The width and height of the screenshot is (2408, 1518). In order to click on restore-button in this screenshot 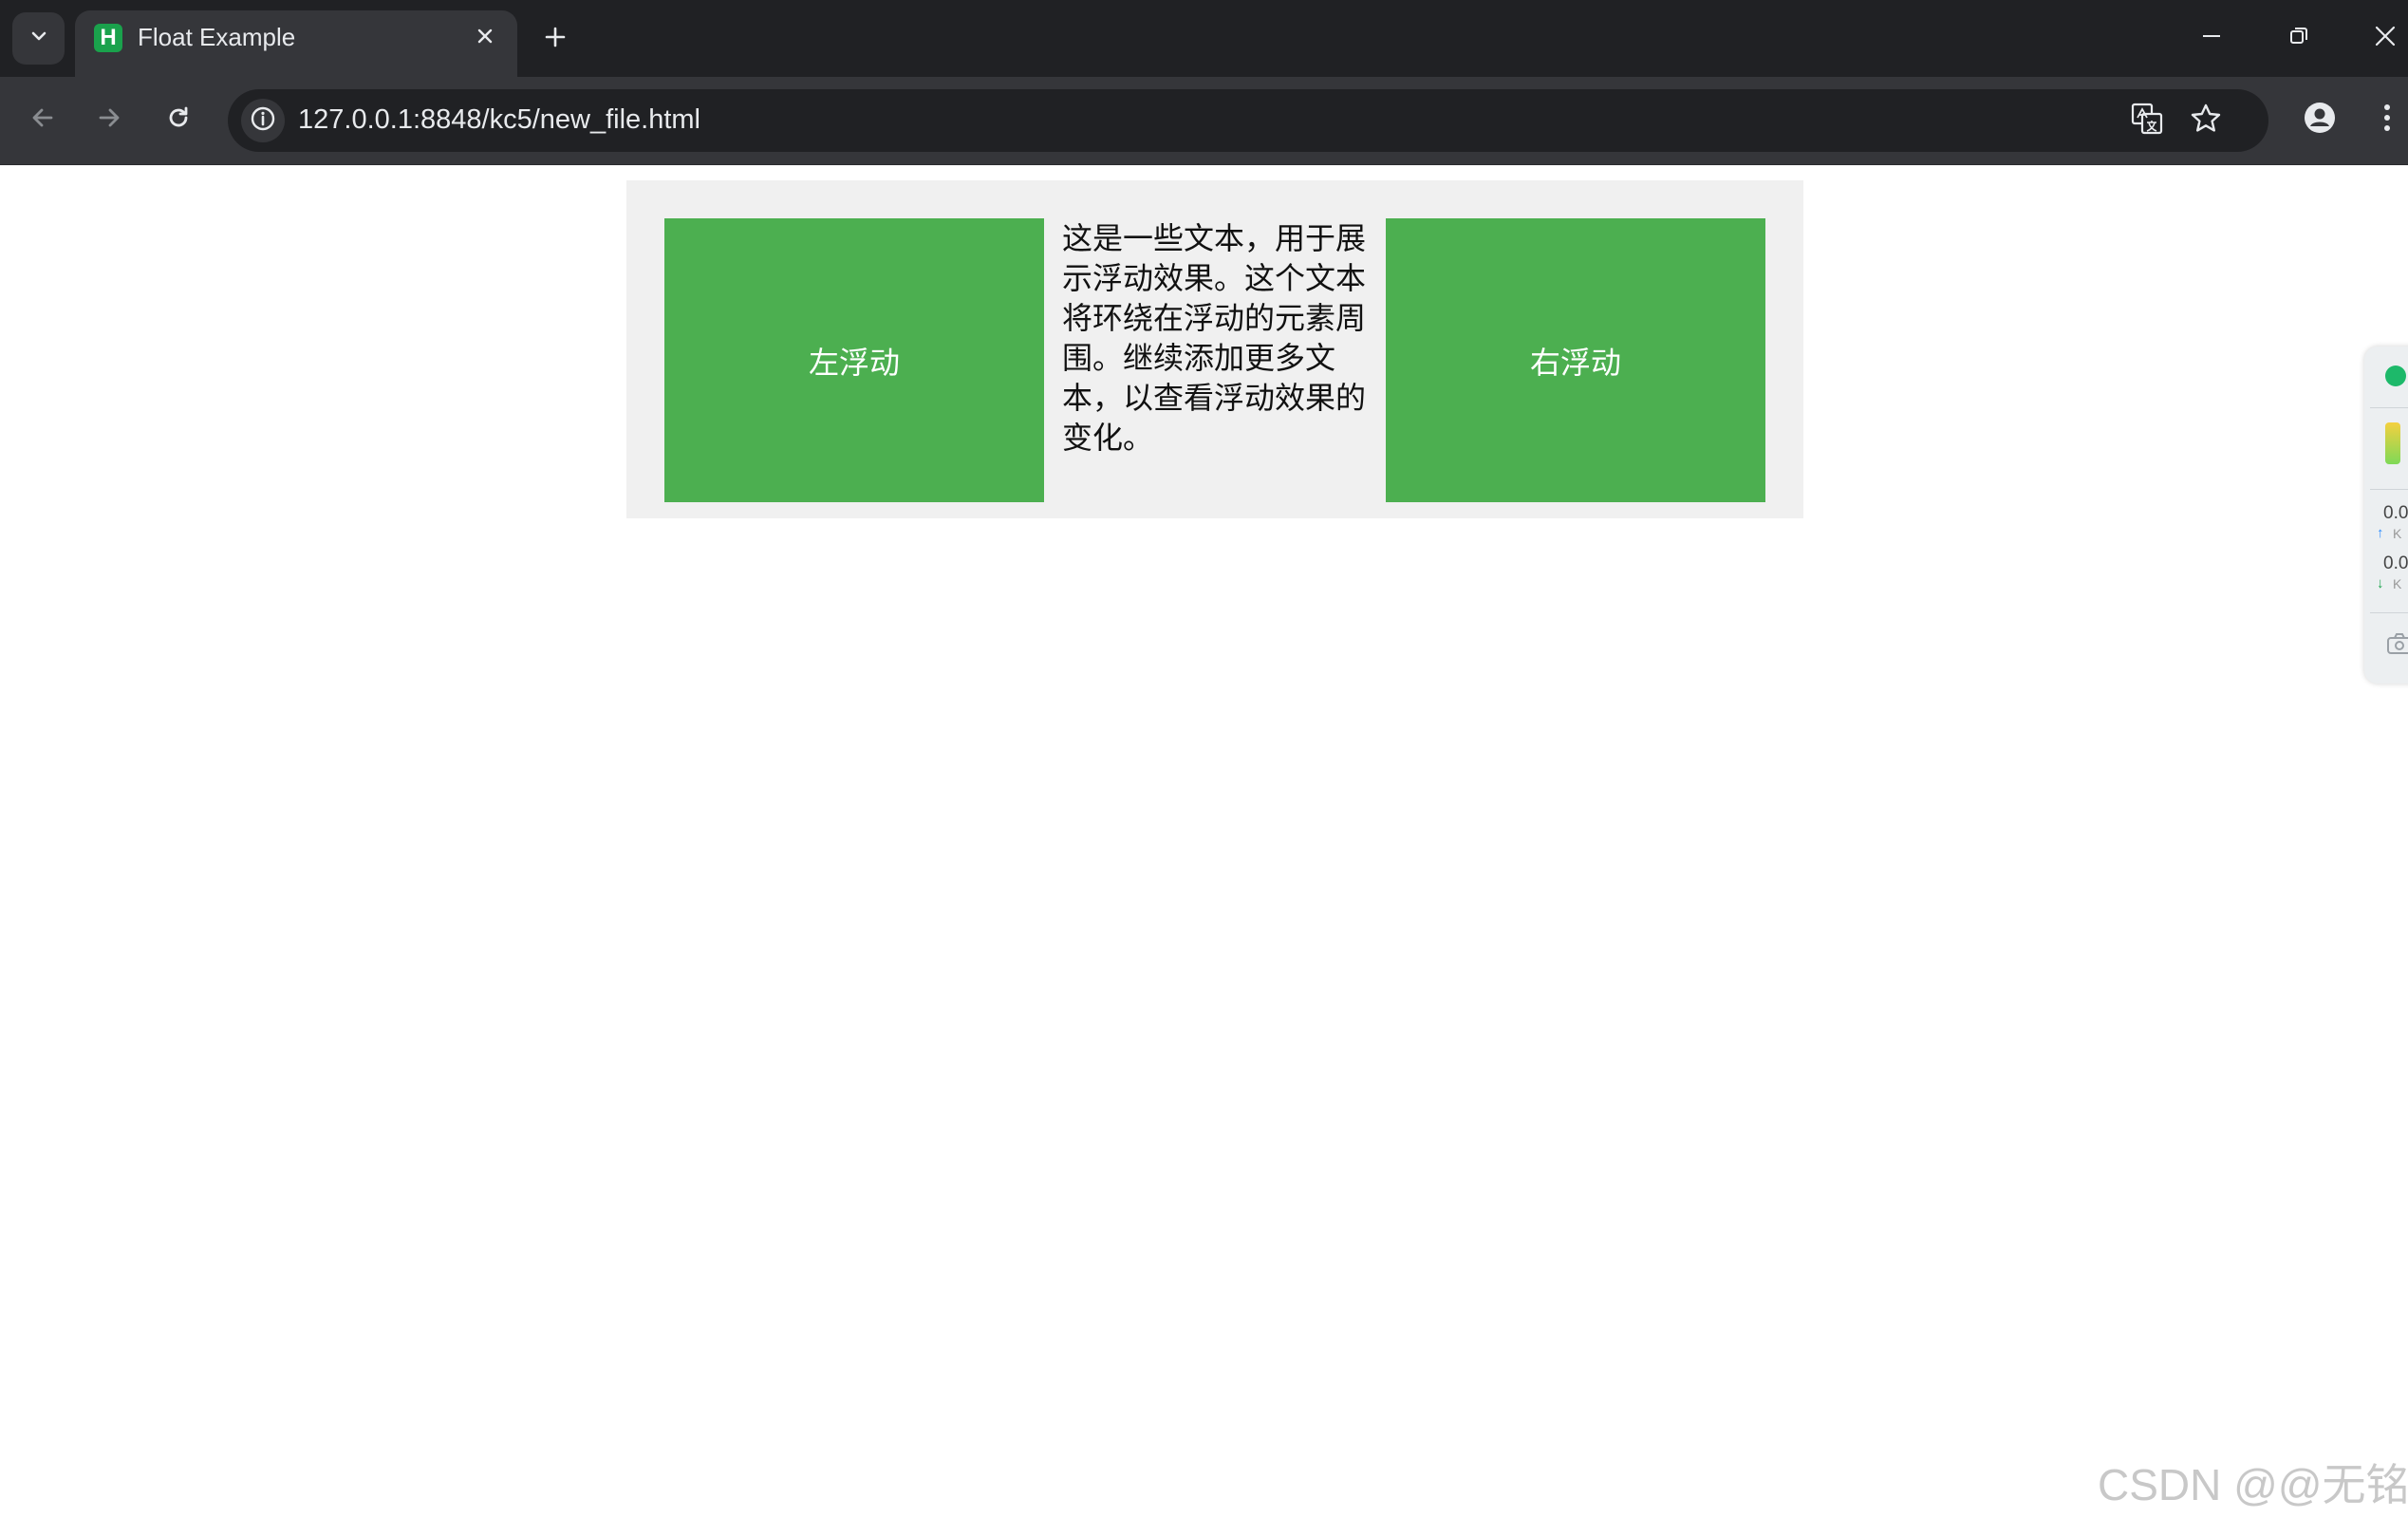, I will do `click(2299, 38)`.